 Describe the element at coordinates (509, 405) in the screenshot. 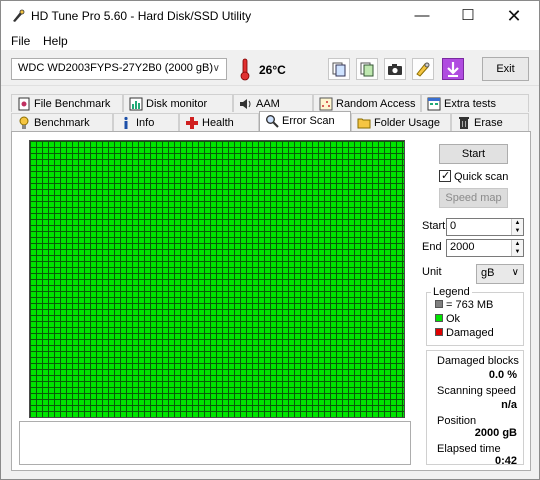

I see `scanning-speed-value: n/a` at that location.